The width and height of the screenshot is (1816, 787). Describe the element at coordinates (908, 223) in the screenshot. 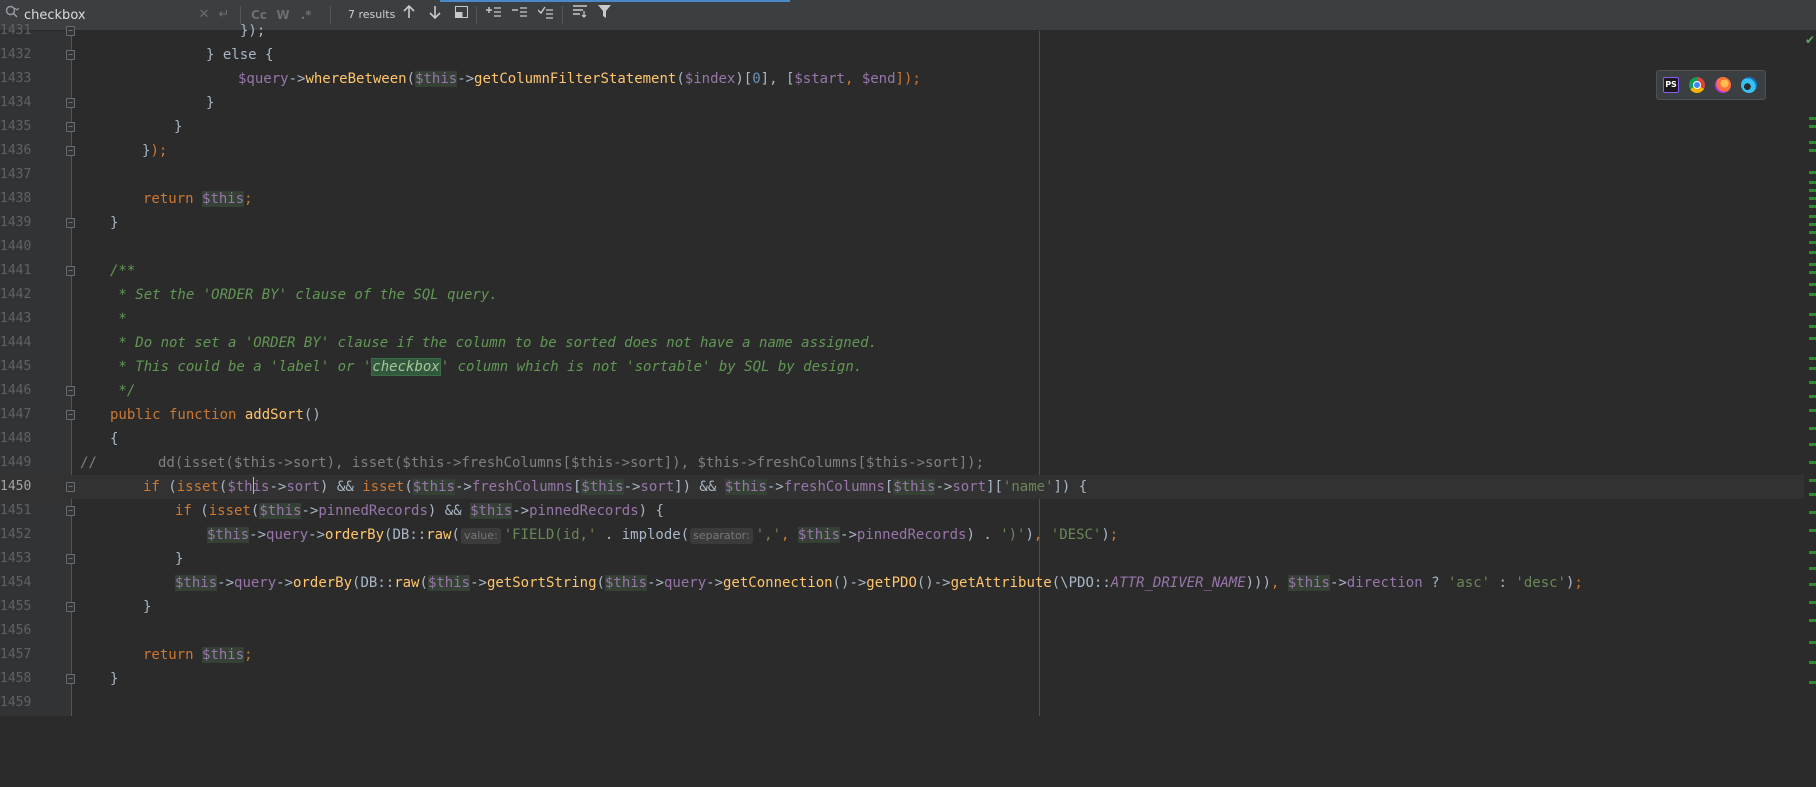

I see `code-line: 1439 − }` at that location.